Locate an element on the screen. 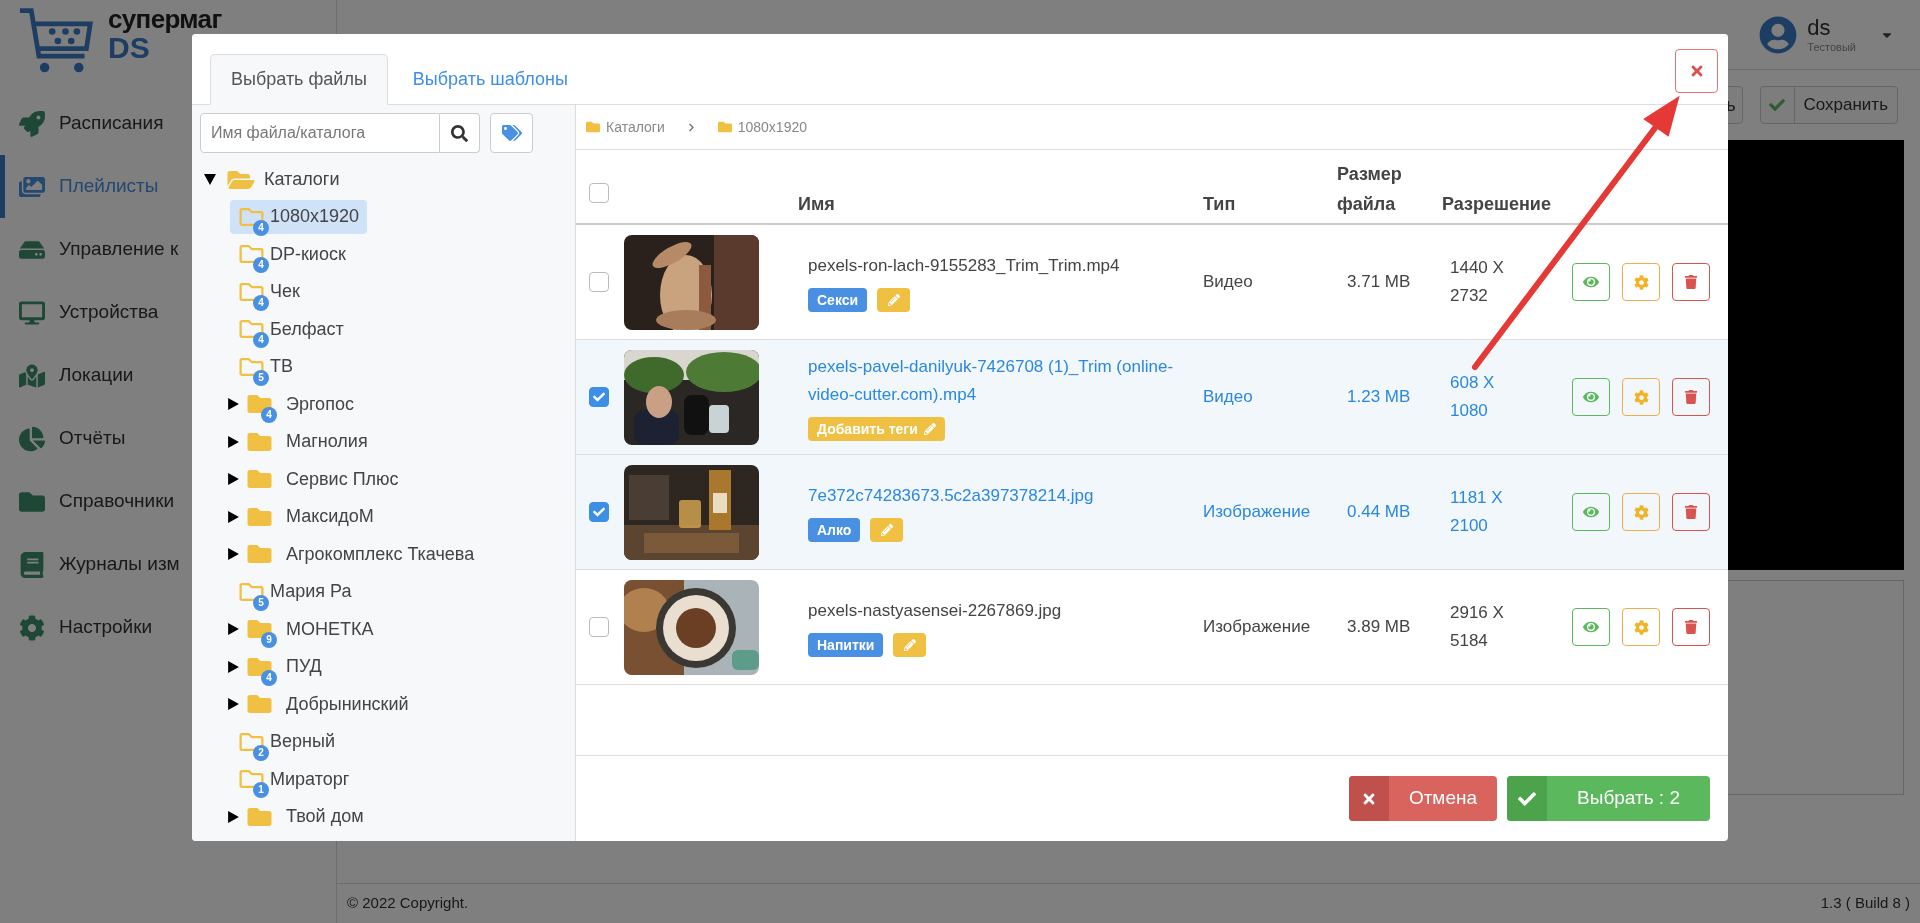  tab: Выбрать файлы is located at coordinates (299, 79).